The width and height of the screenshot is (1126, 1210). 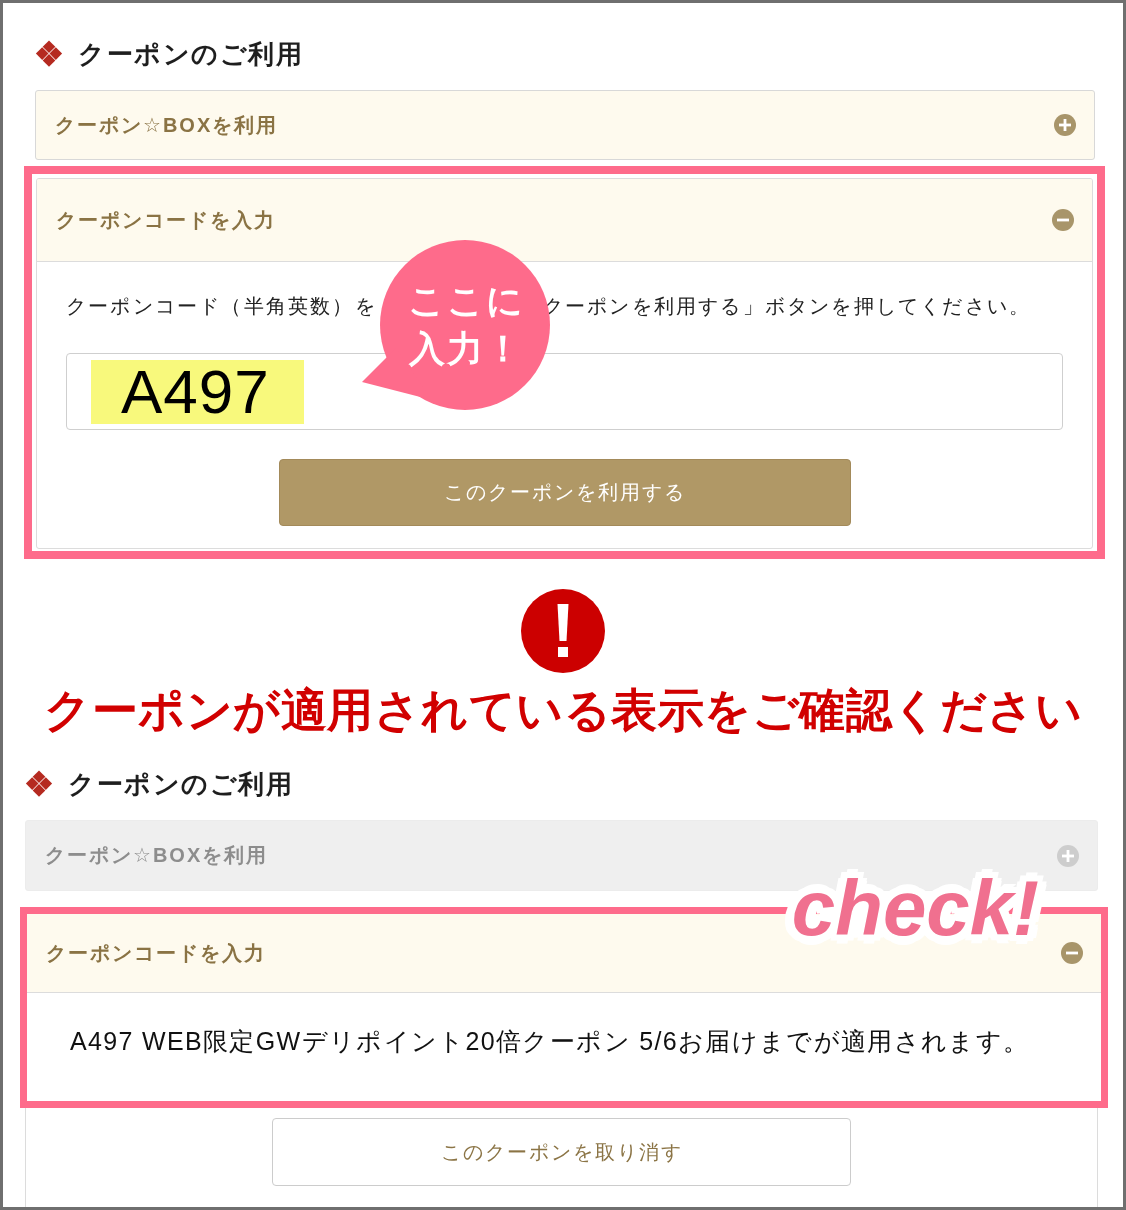 I want to click on exclamation-icon, so click(x=563, y=631).